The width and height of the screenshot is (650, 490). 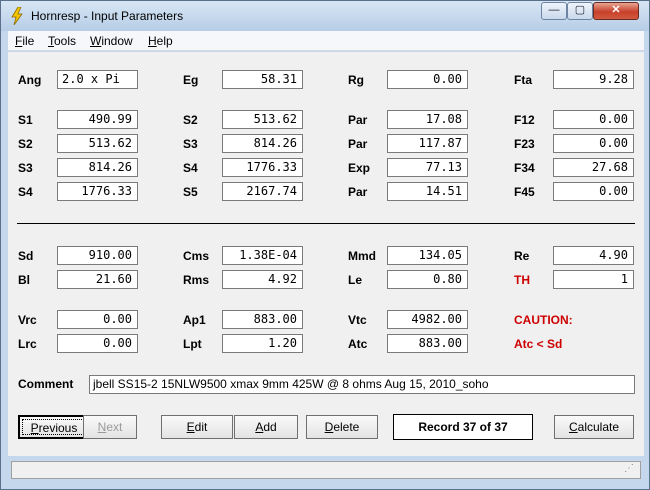 I want to click on field-bl: 21.60, so click(x=97, y=279).